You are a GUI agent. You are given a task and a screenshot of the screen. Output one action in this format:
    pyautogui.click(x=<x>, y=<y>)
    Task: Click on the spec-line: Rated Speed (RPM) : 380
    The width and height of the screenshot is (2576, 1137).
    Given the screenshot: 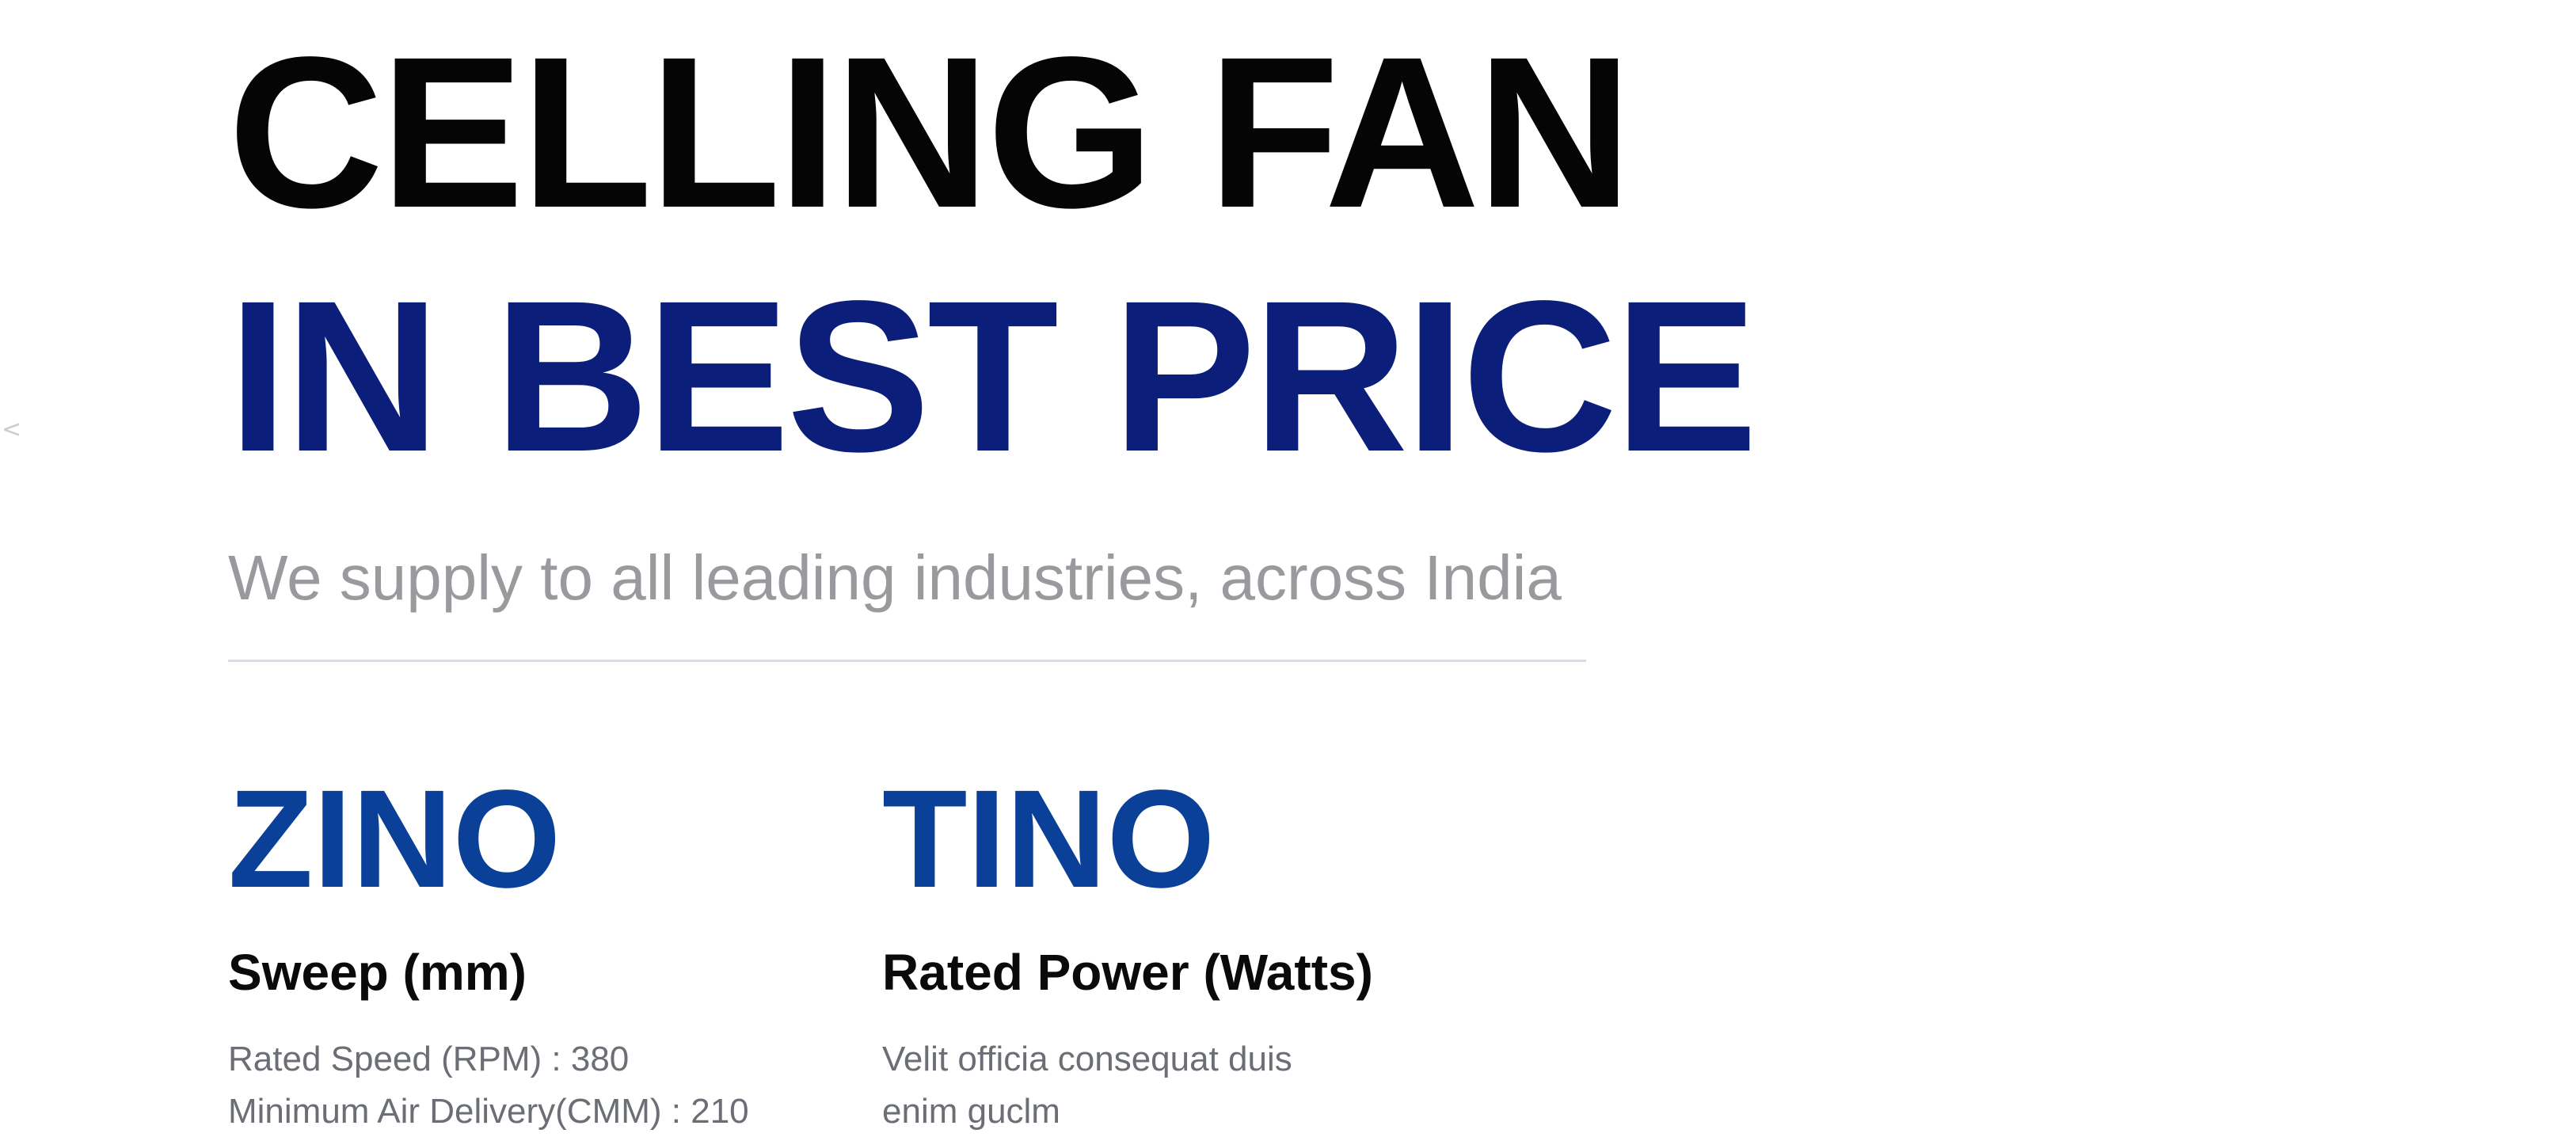 What is the action you would take?
    pyautogui.click(x=429, y=1059)
    